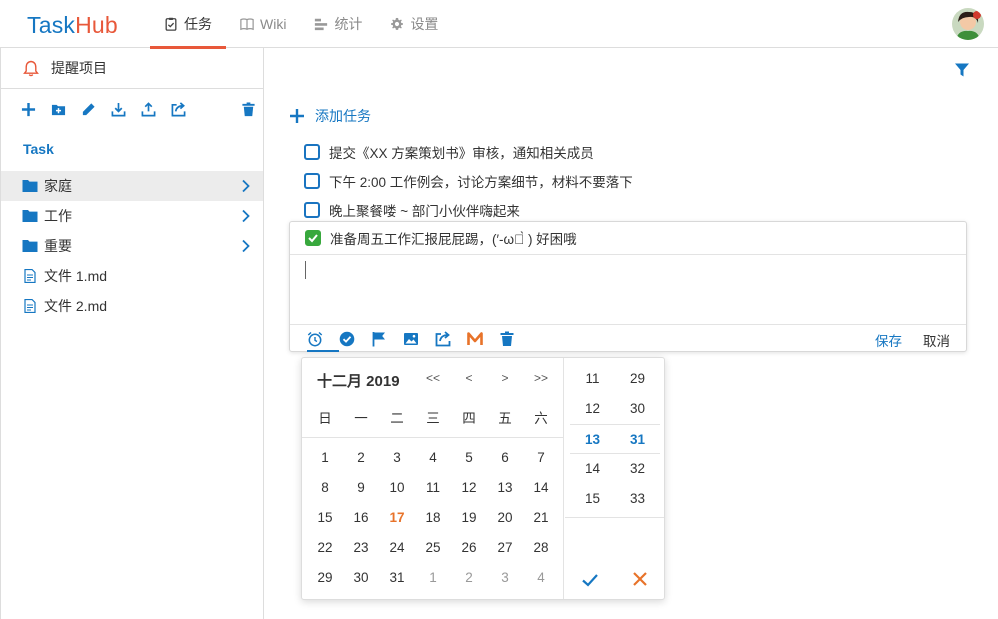 The width and height of the screenshot is (998, 619). What do you see at coordinates (397, 578) in the screenshot?
I see `calendar-day: 31` at bounding box center [397, 578].